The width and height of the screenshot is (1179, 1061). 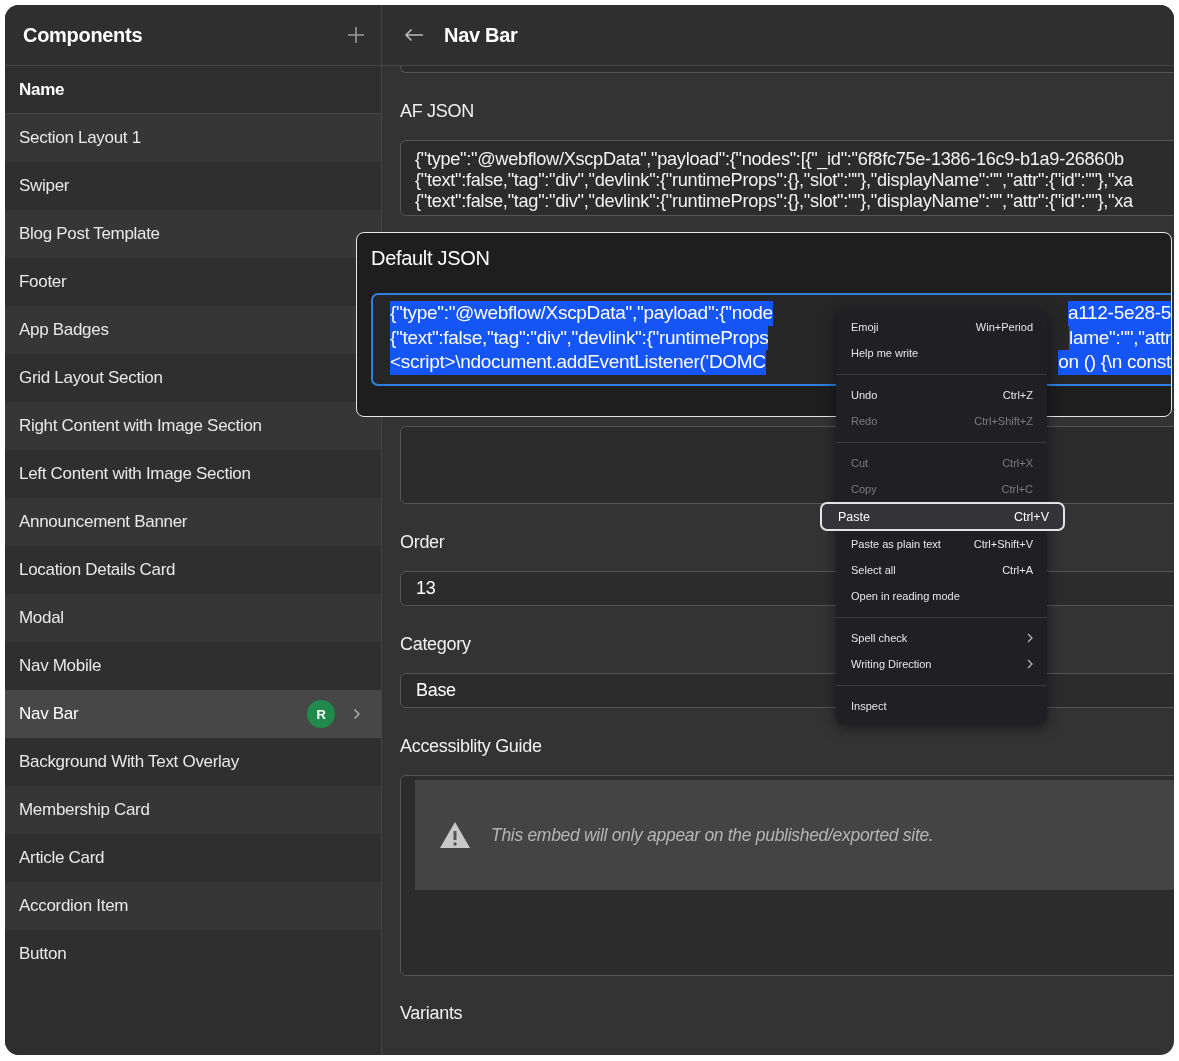 I want to click on field-label: Order, so click(x=422, y=543).